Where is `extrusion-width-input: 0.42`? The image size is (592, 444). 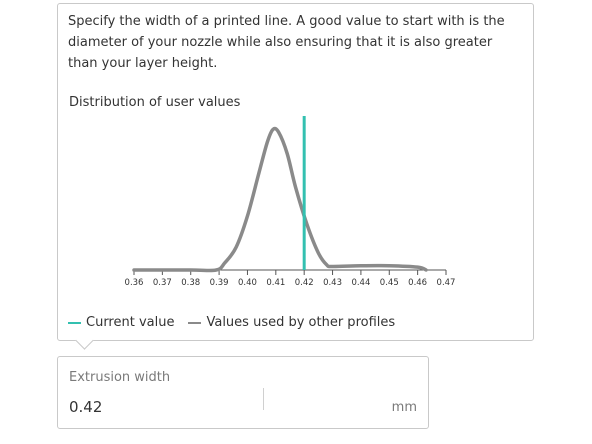 extrusion-width-input: 0.42 is located at coordinates (85, 407).